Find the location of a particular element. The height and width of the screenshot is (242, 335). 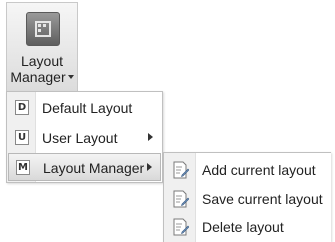

submenu-item-label: Delete layout is located at coordinates (243, 227).